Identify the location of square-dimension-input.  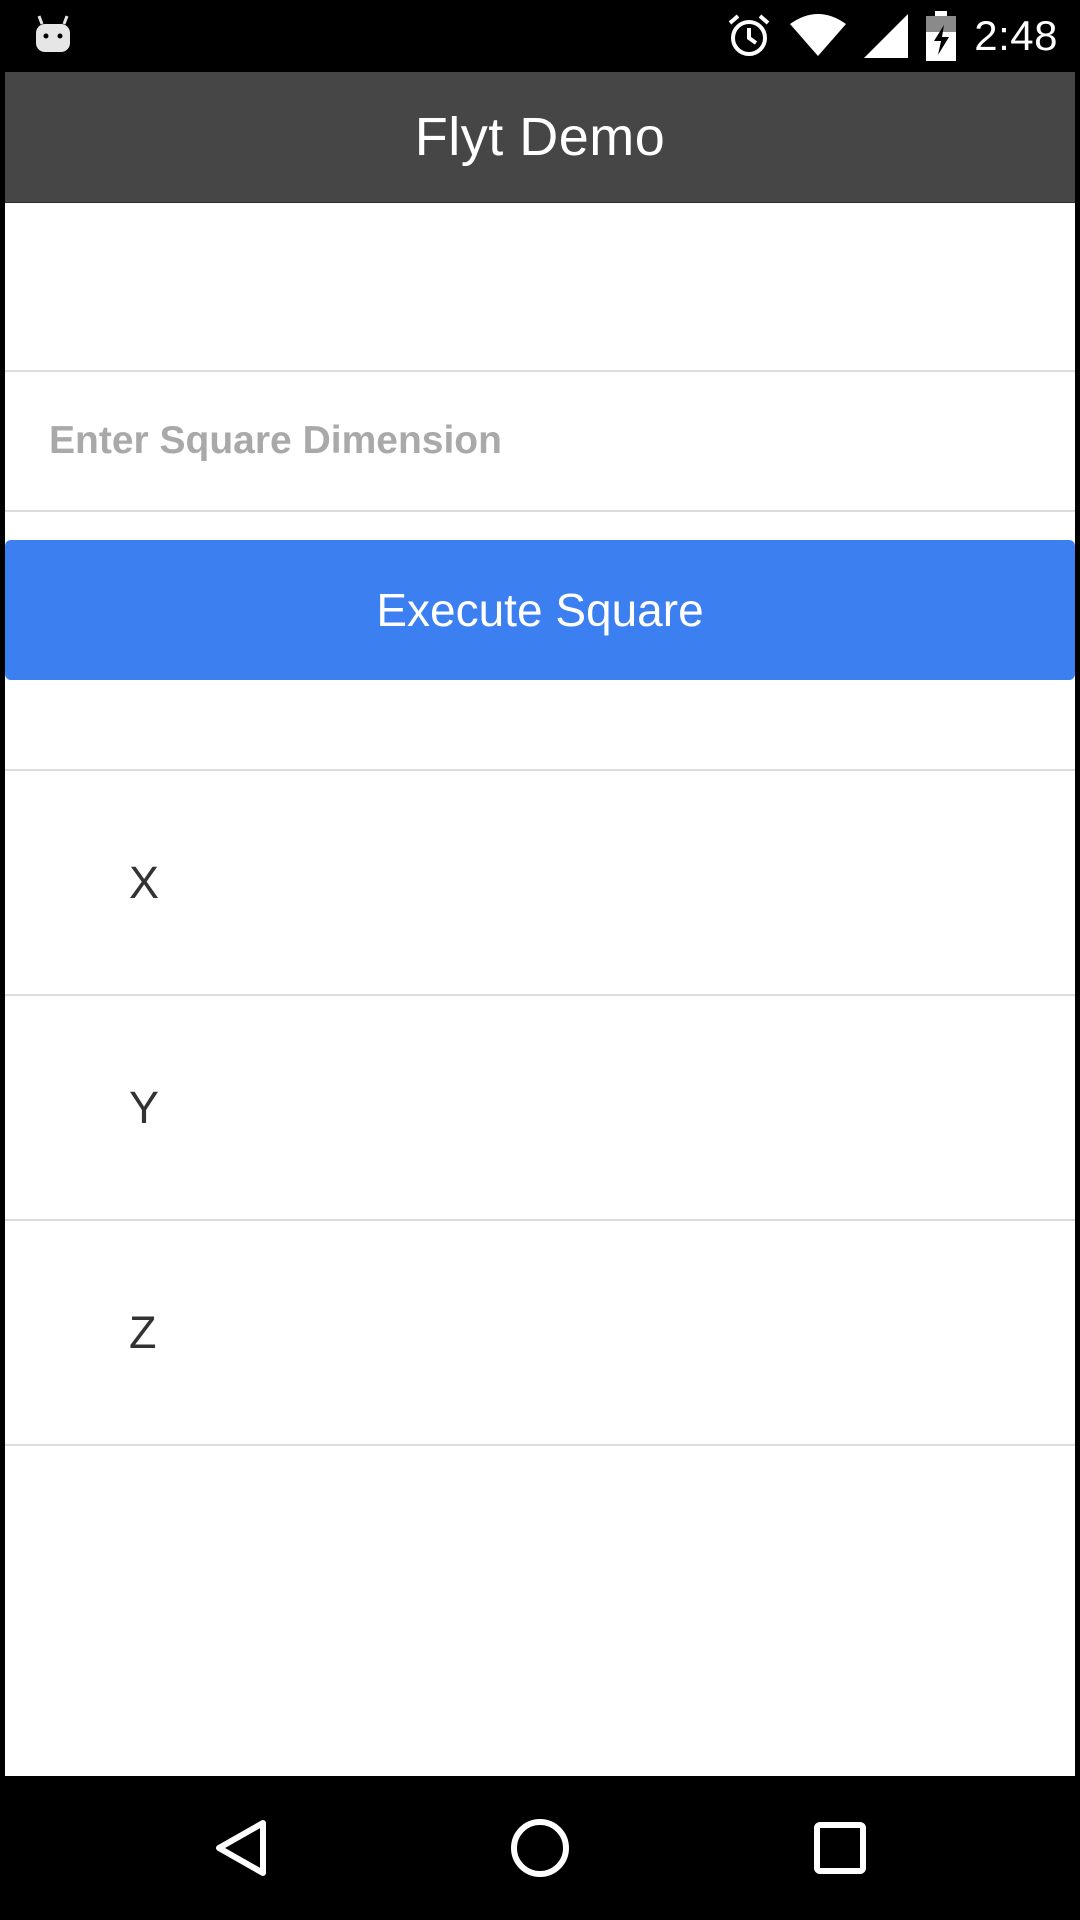
(540, 441).